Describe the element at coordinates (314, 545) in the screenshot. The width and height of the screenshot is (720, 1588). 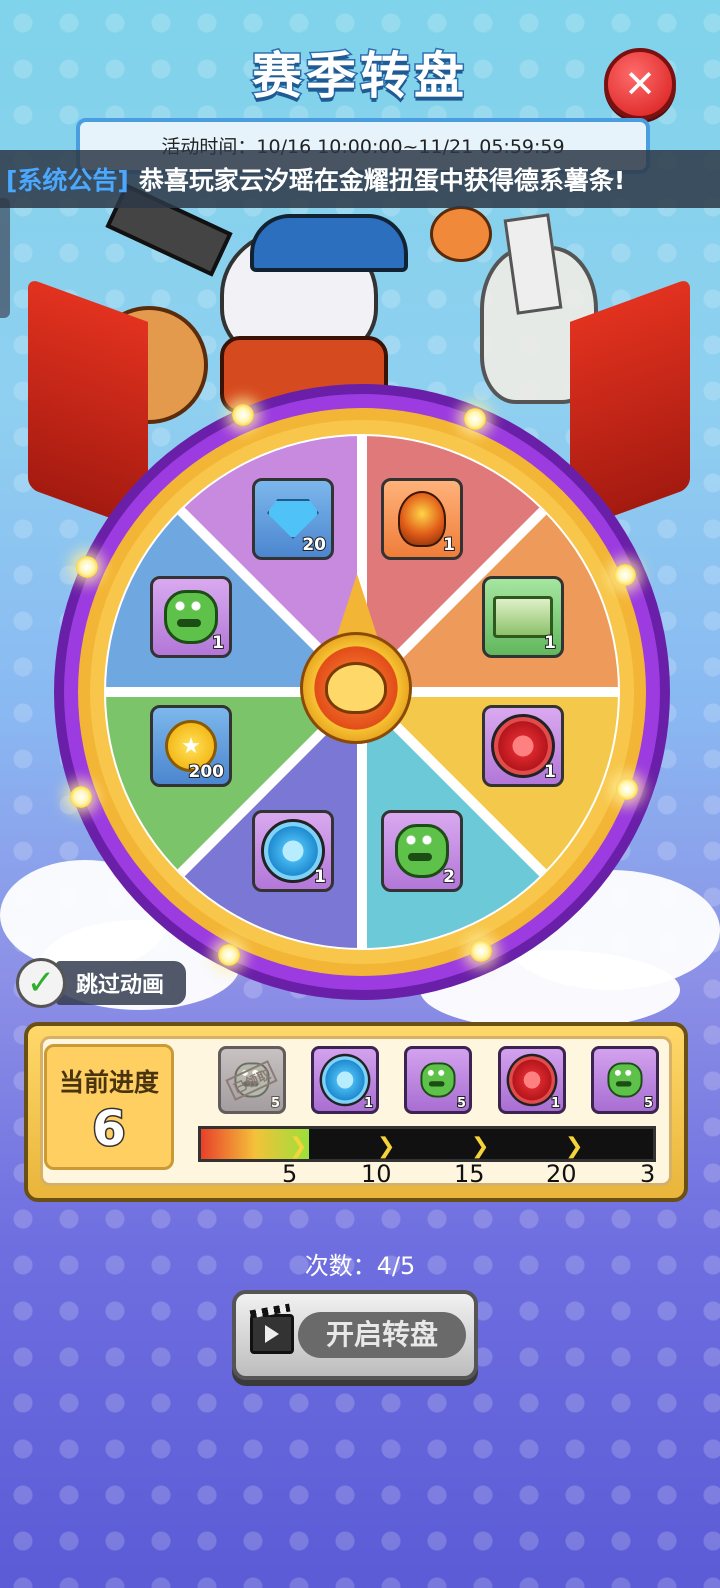
I see `prize-count: 20` at that location.